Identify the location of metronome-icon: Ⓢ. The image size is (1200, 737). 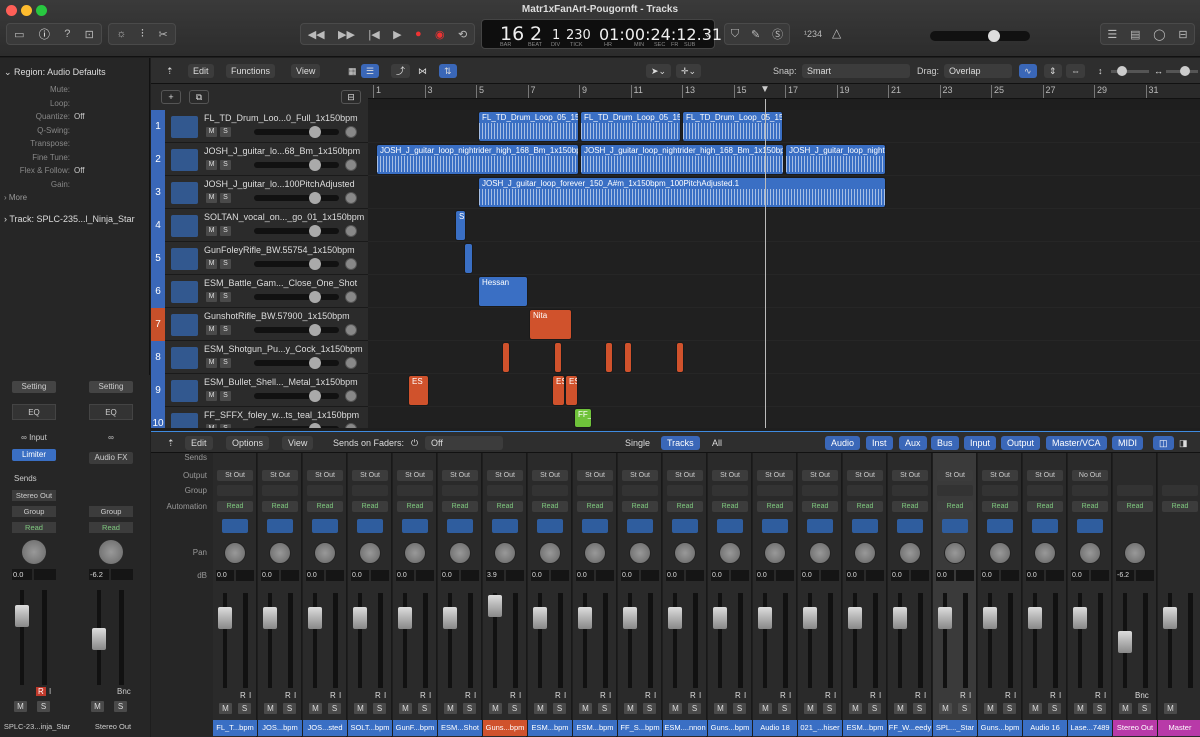
(777, 34).